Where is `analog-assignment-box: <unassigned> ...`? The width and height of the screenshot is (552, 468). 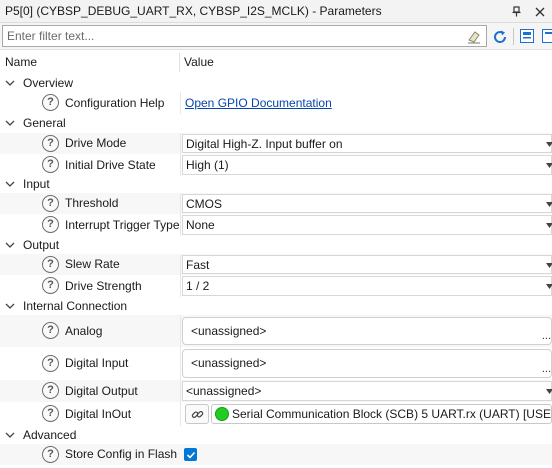 analog-assignment-box: <unassigned> ... is located at coordinates (367, 331).